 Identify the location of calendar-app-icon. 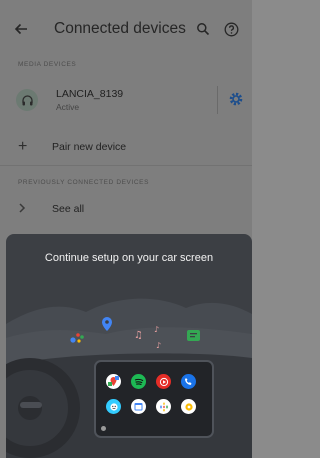
(138, 406).